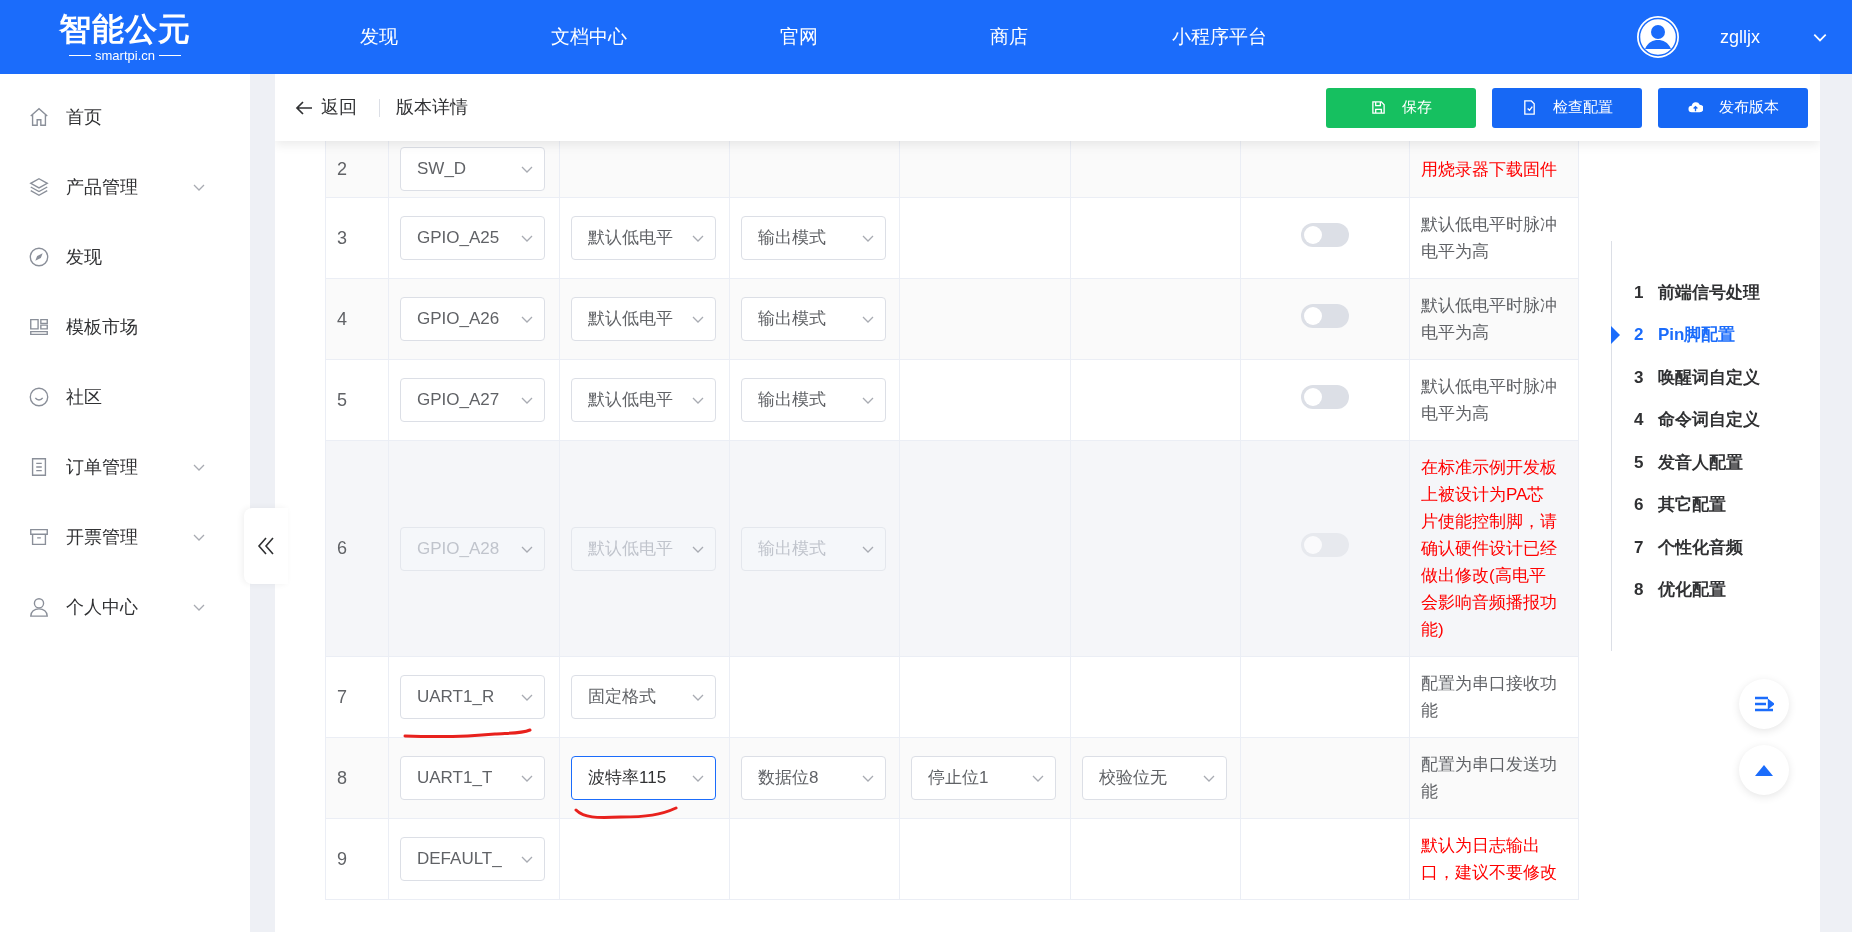 Image resolution: width=1852 pixels, height=932 pixels. What do you see at coordinates (1733, 107) in the screenshot?
I see `publish-button: 发布版本` at bounding box center [1733, 107].